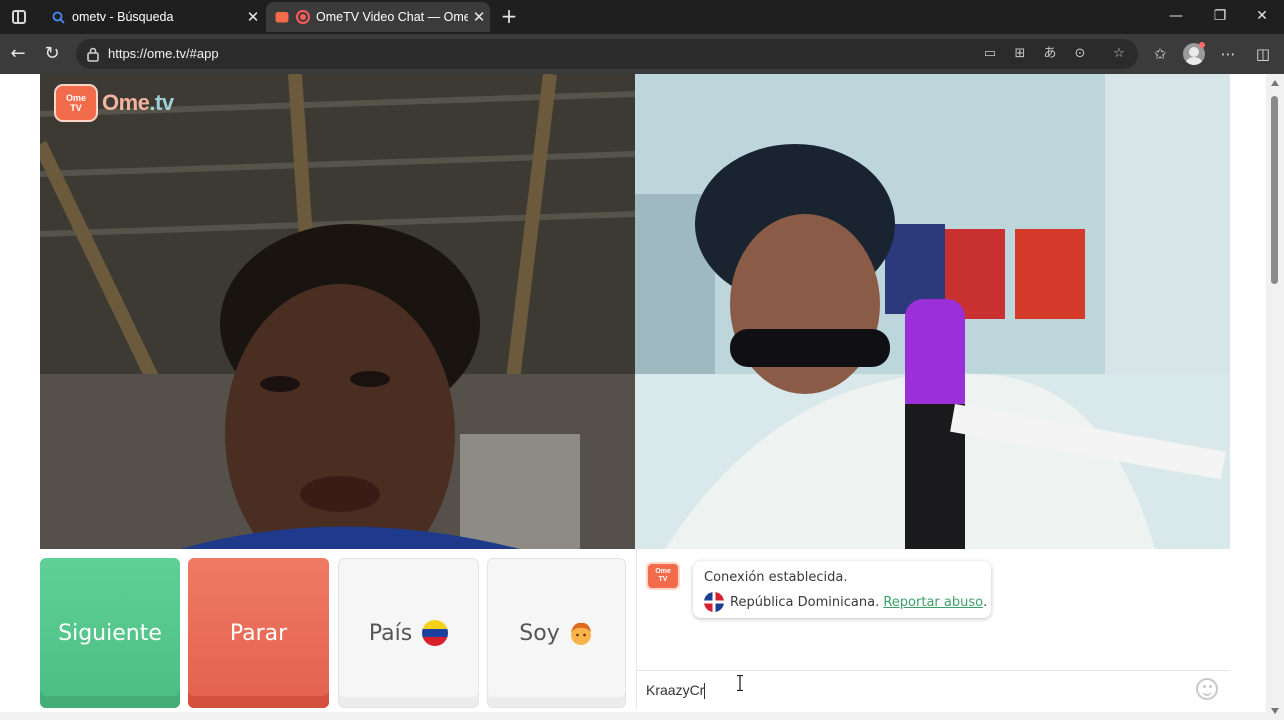 This screenshot has height=720, width=1284. Describe the element at coordinates (607, 54) in the screenshot. I see `address-bar: https://ome.tv/#app ▭ ⊞ あ ⊙ ☆` at that location.